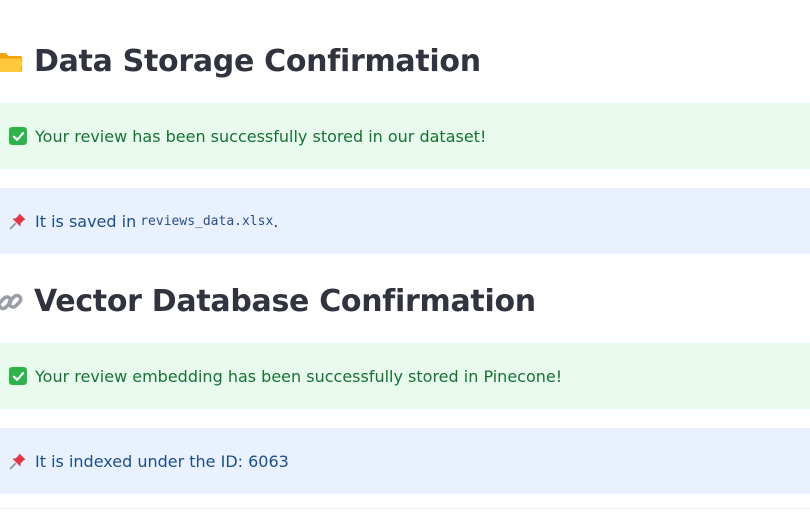 Image resolution: width=810 pixels, height=516 pixels. I want to click on link-icon, so click(11, 301).